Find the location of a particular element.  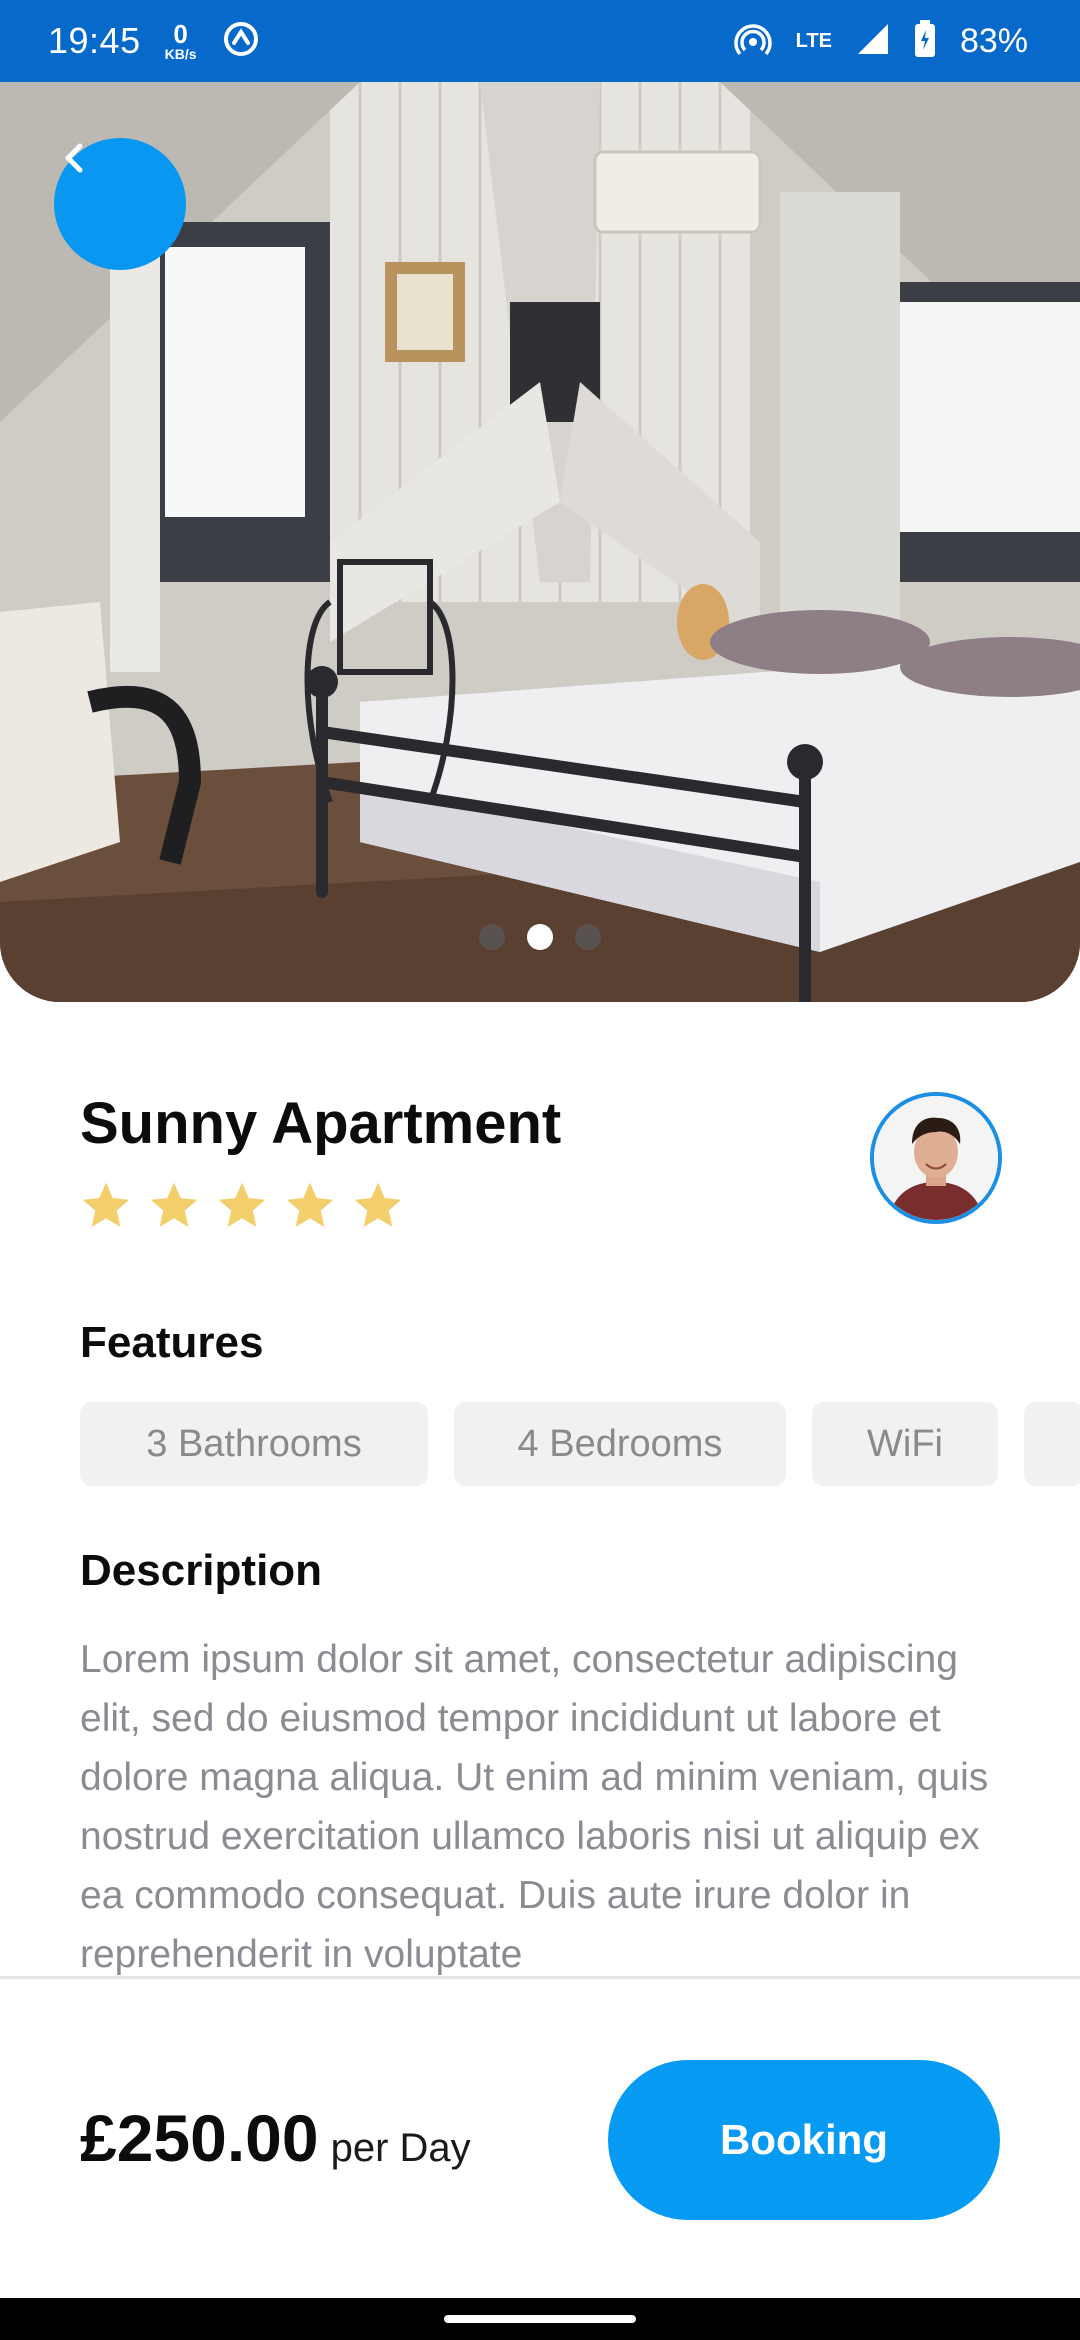

features-list: 3 Bathrooms 4 Bedrooms WiFi is located at coordinates (580, 1444).